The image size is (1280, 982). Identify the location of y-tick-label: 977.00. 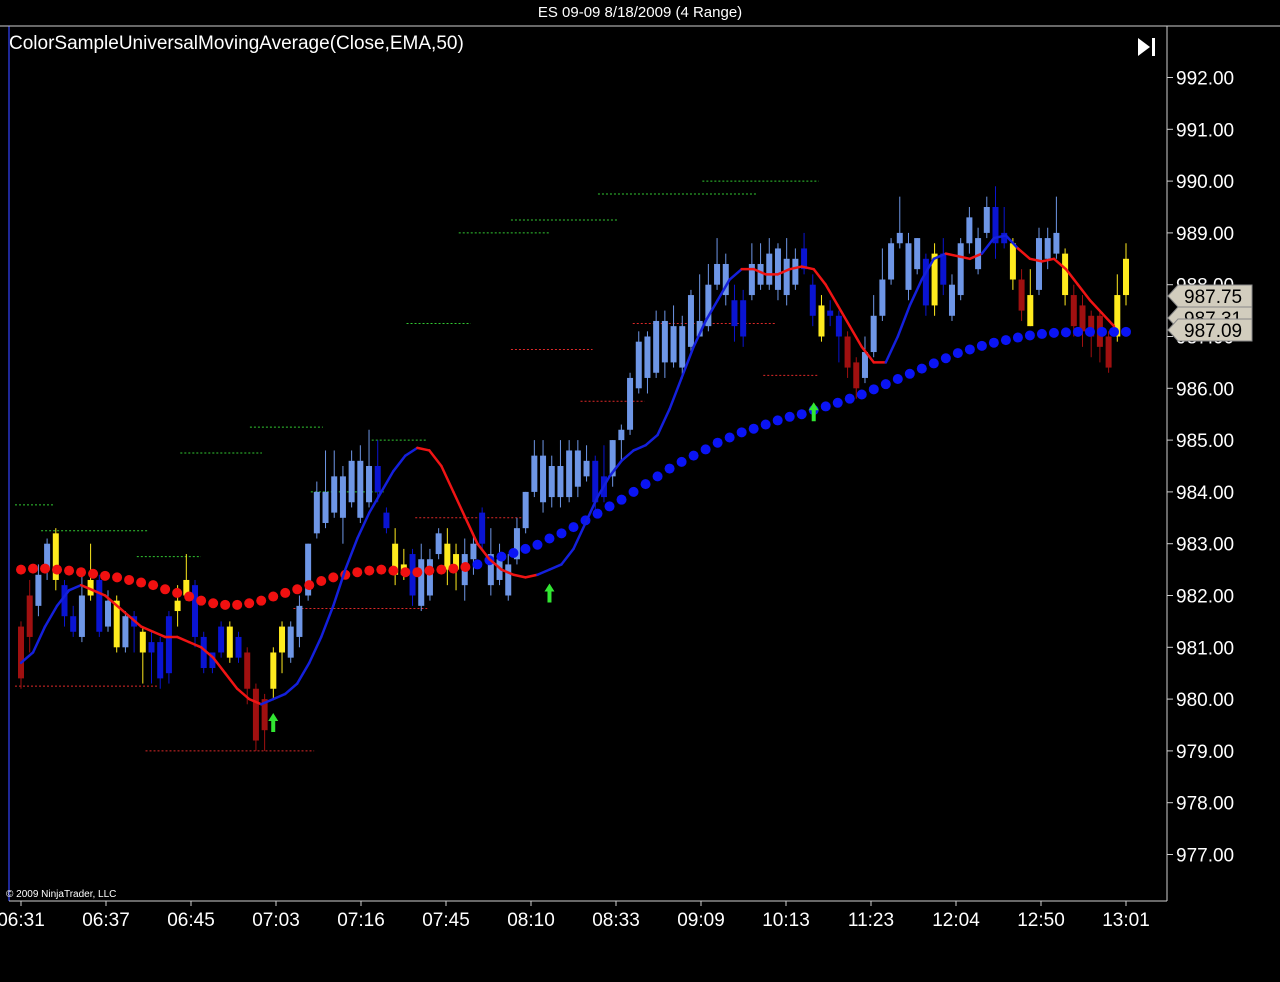
(1205, 856).